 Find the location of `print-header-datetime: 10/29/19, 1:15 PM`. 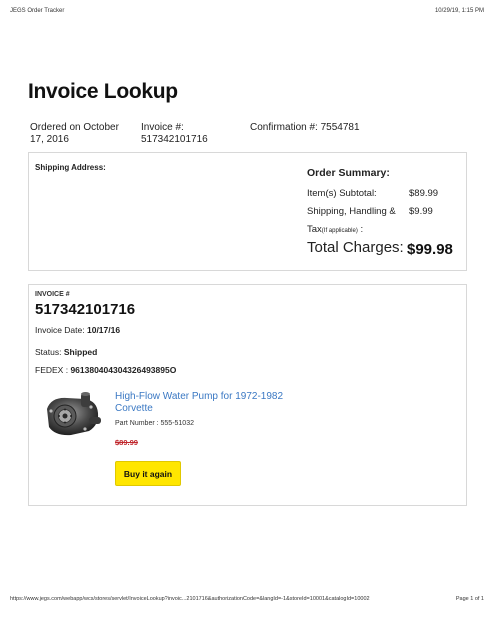

print-header-datetime: 10/29/19, 1:15 PM is located at coordinates (459, 11).